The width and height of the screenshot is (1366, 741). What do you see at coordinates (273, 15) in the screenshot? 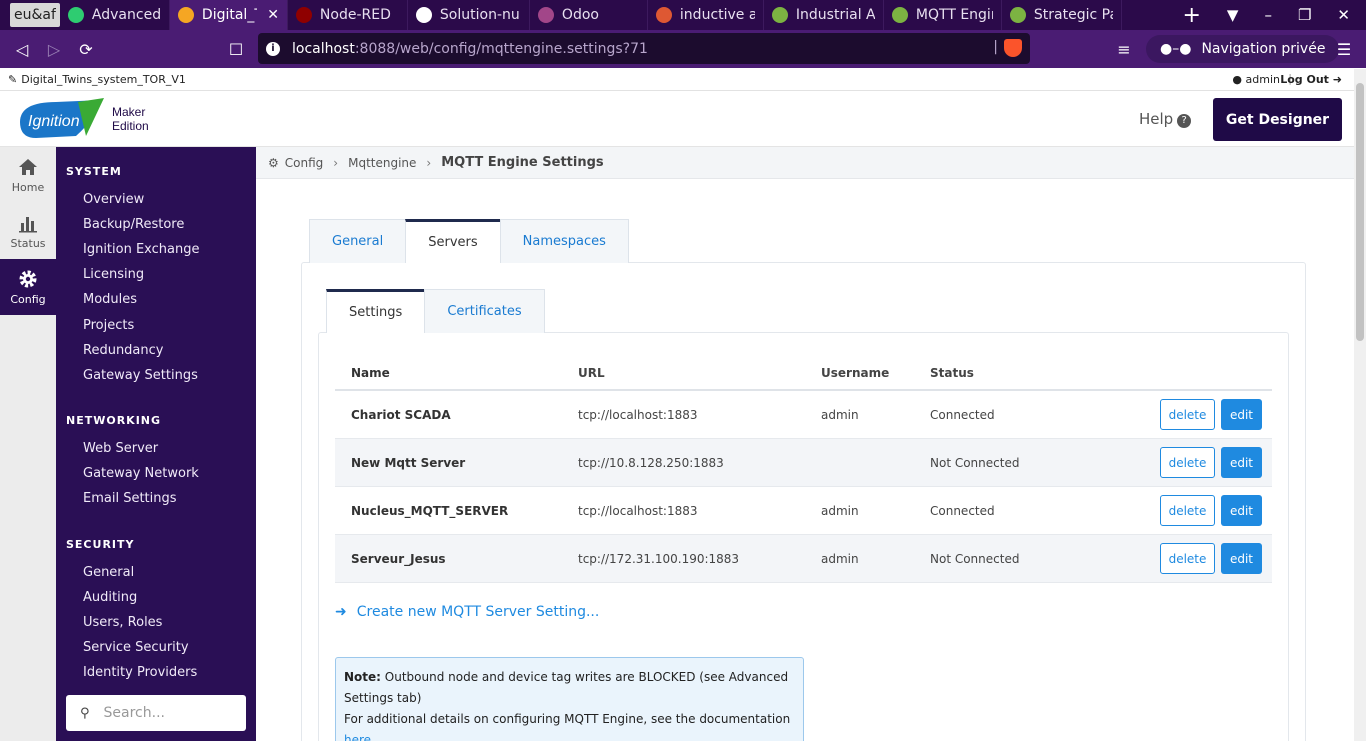
I see `close-tab-icon: ✕` at bounding box center [273, 15].